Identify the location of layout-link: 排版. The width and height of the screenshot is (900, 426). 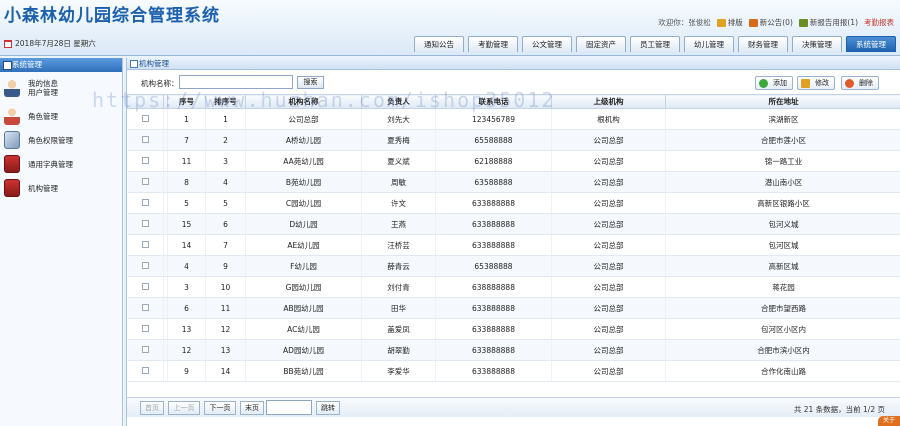
(729, 22).